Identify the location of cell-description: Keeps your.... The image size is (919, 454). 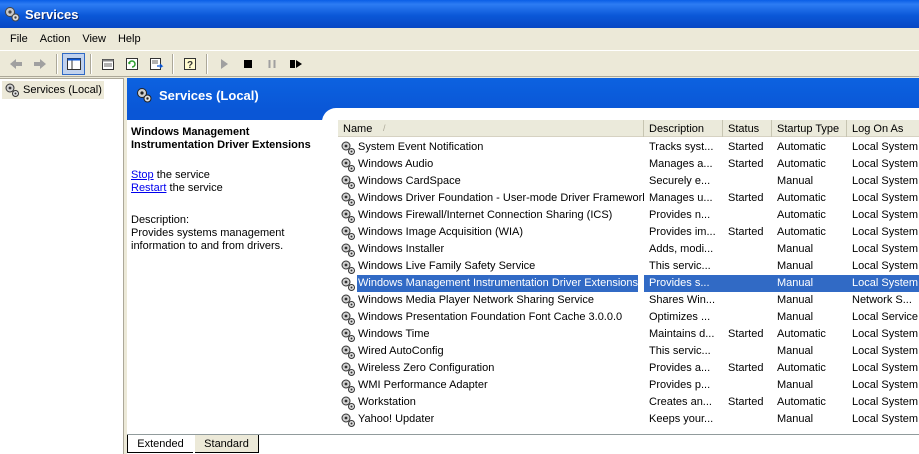
(681, 419).